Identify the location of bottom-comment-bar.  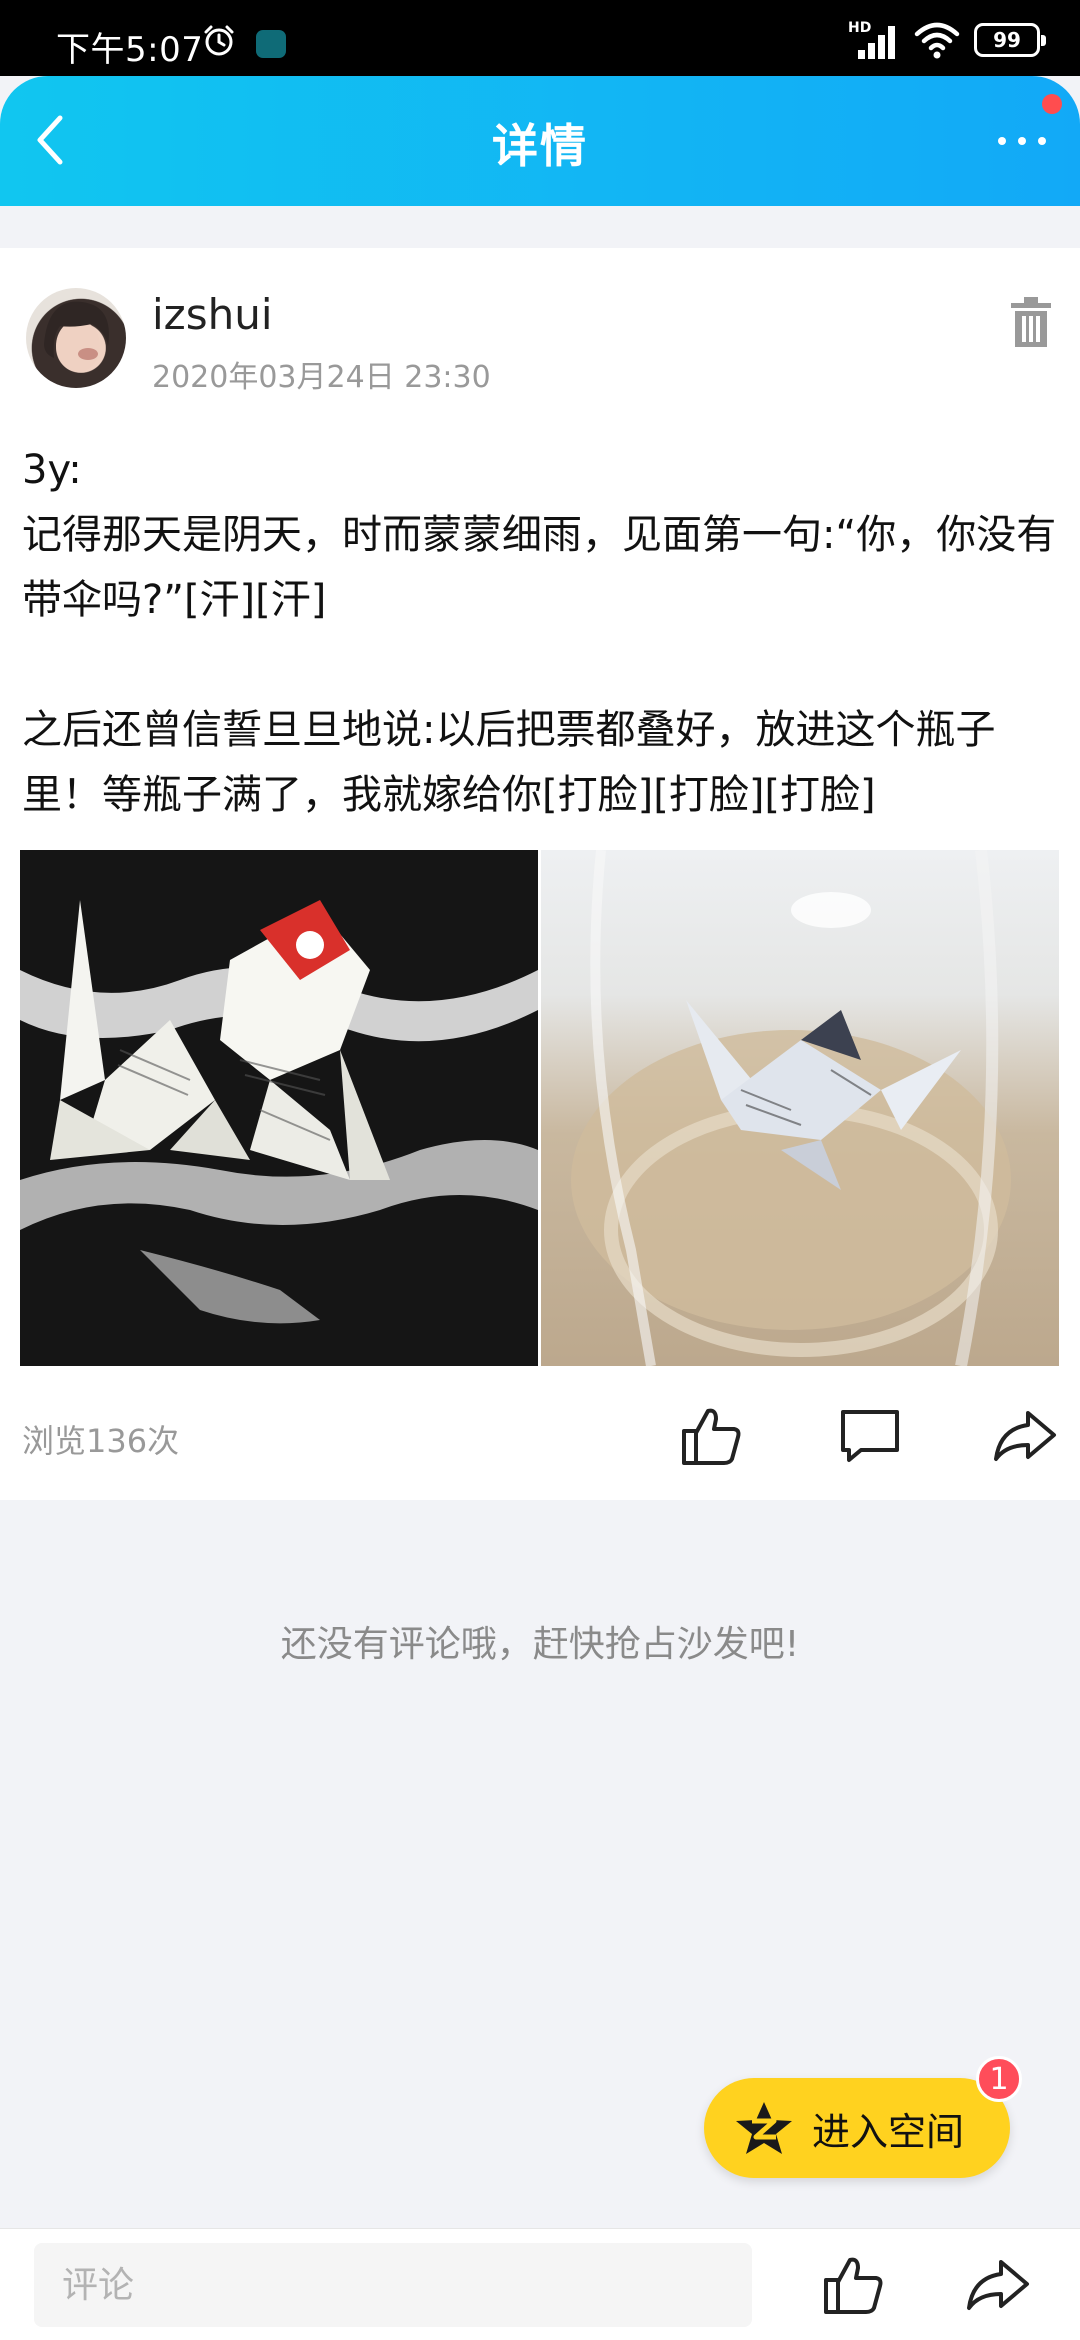
(540, 2284).